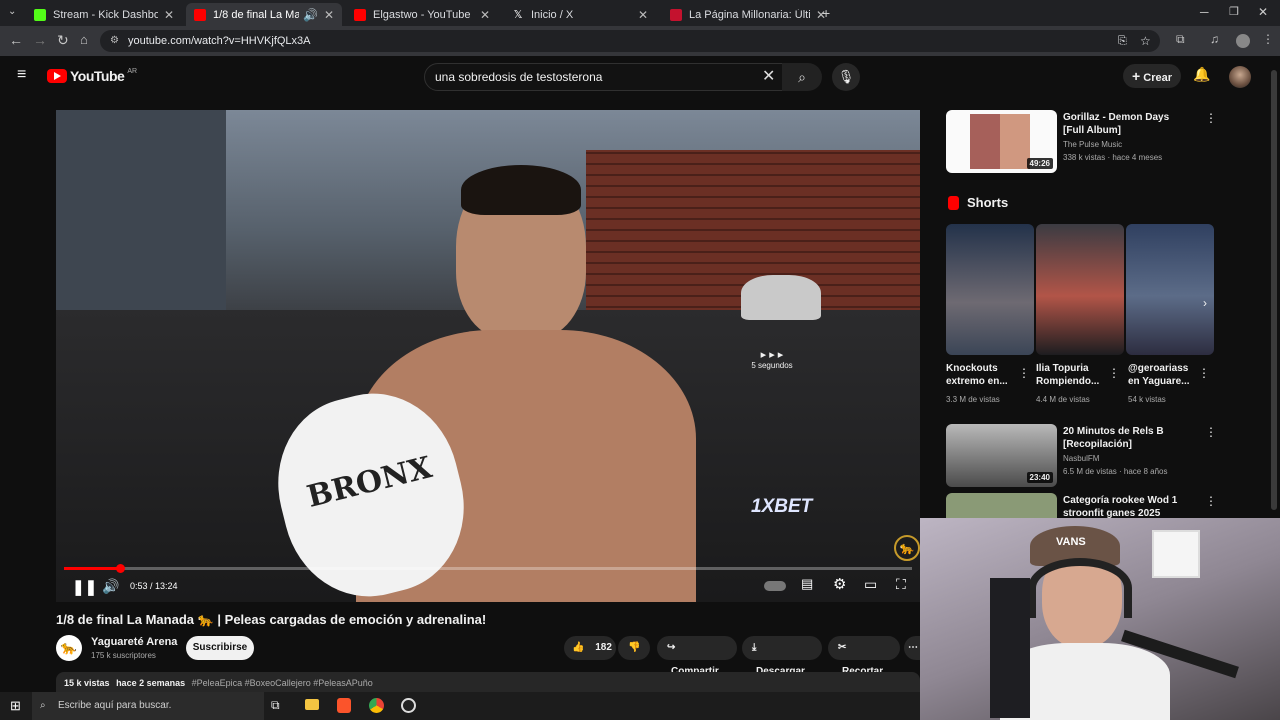 This screenshot has width=1280, height=720. I want to click on new-tab-icon: +, so click(826, 13).